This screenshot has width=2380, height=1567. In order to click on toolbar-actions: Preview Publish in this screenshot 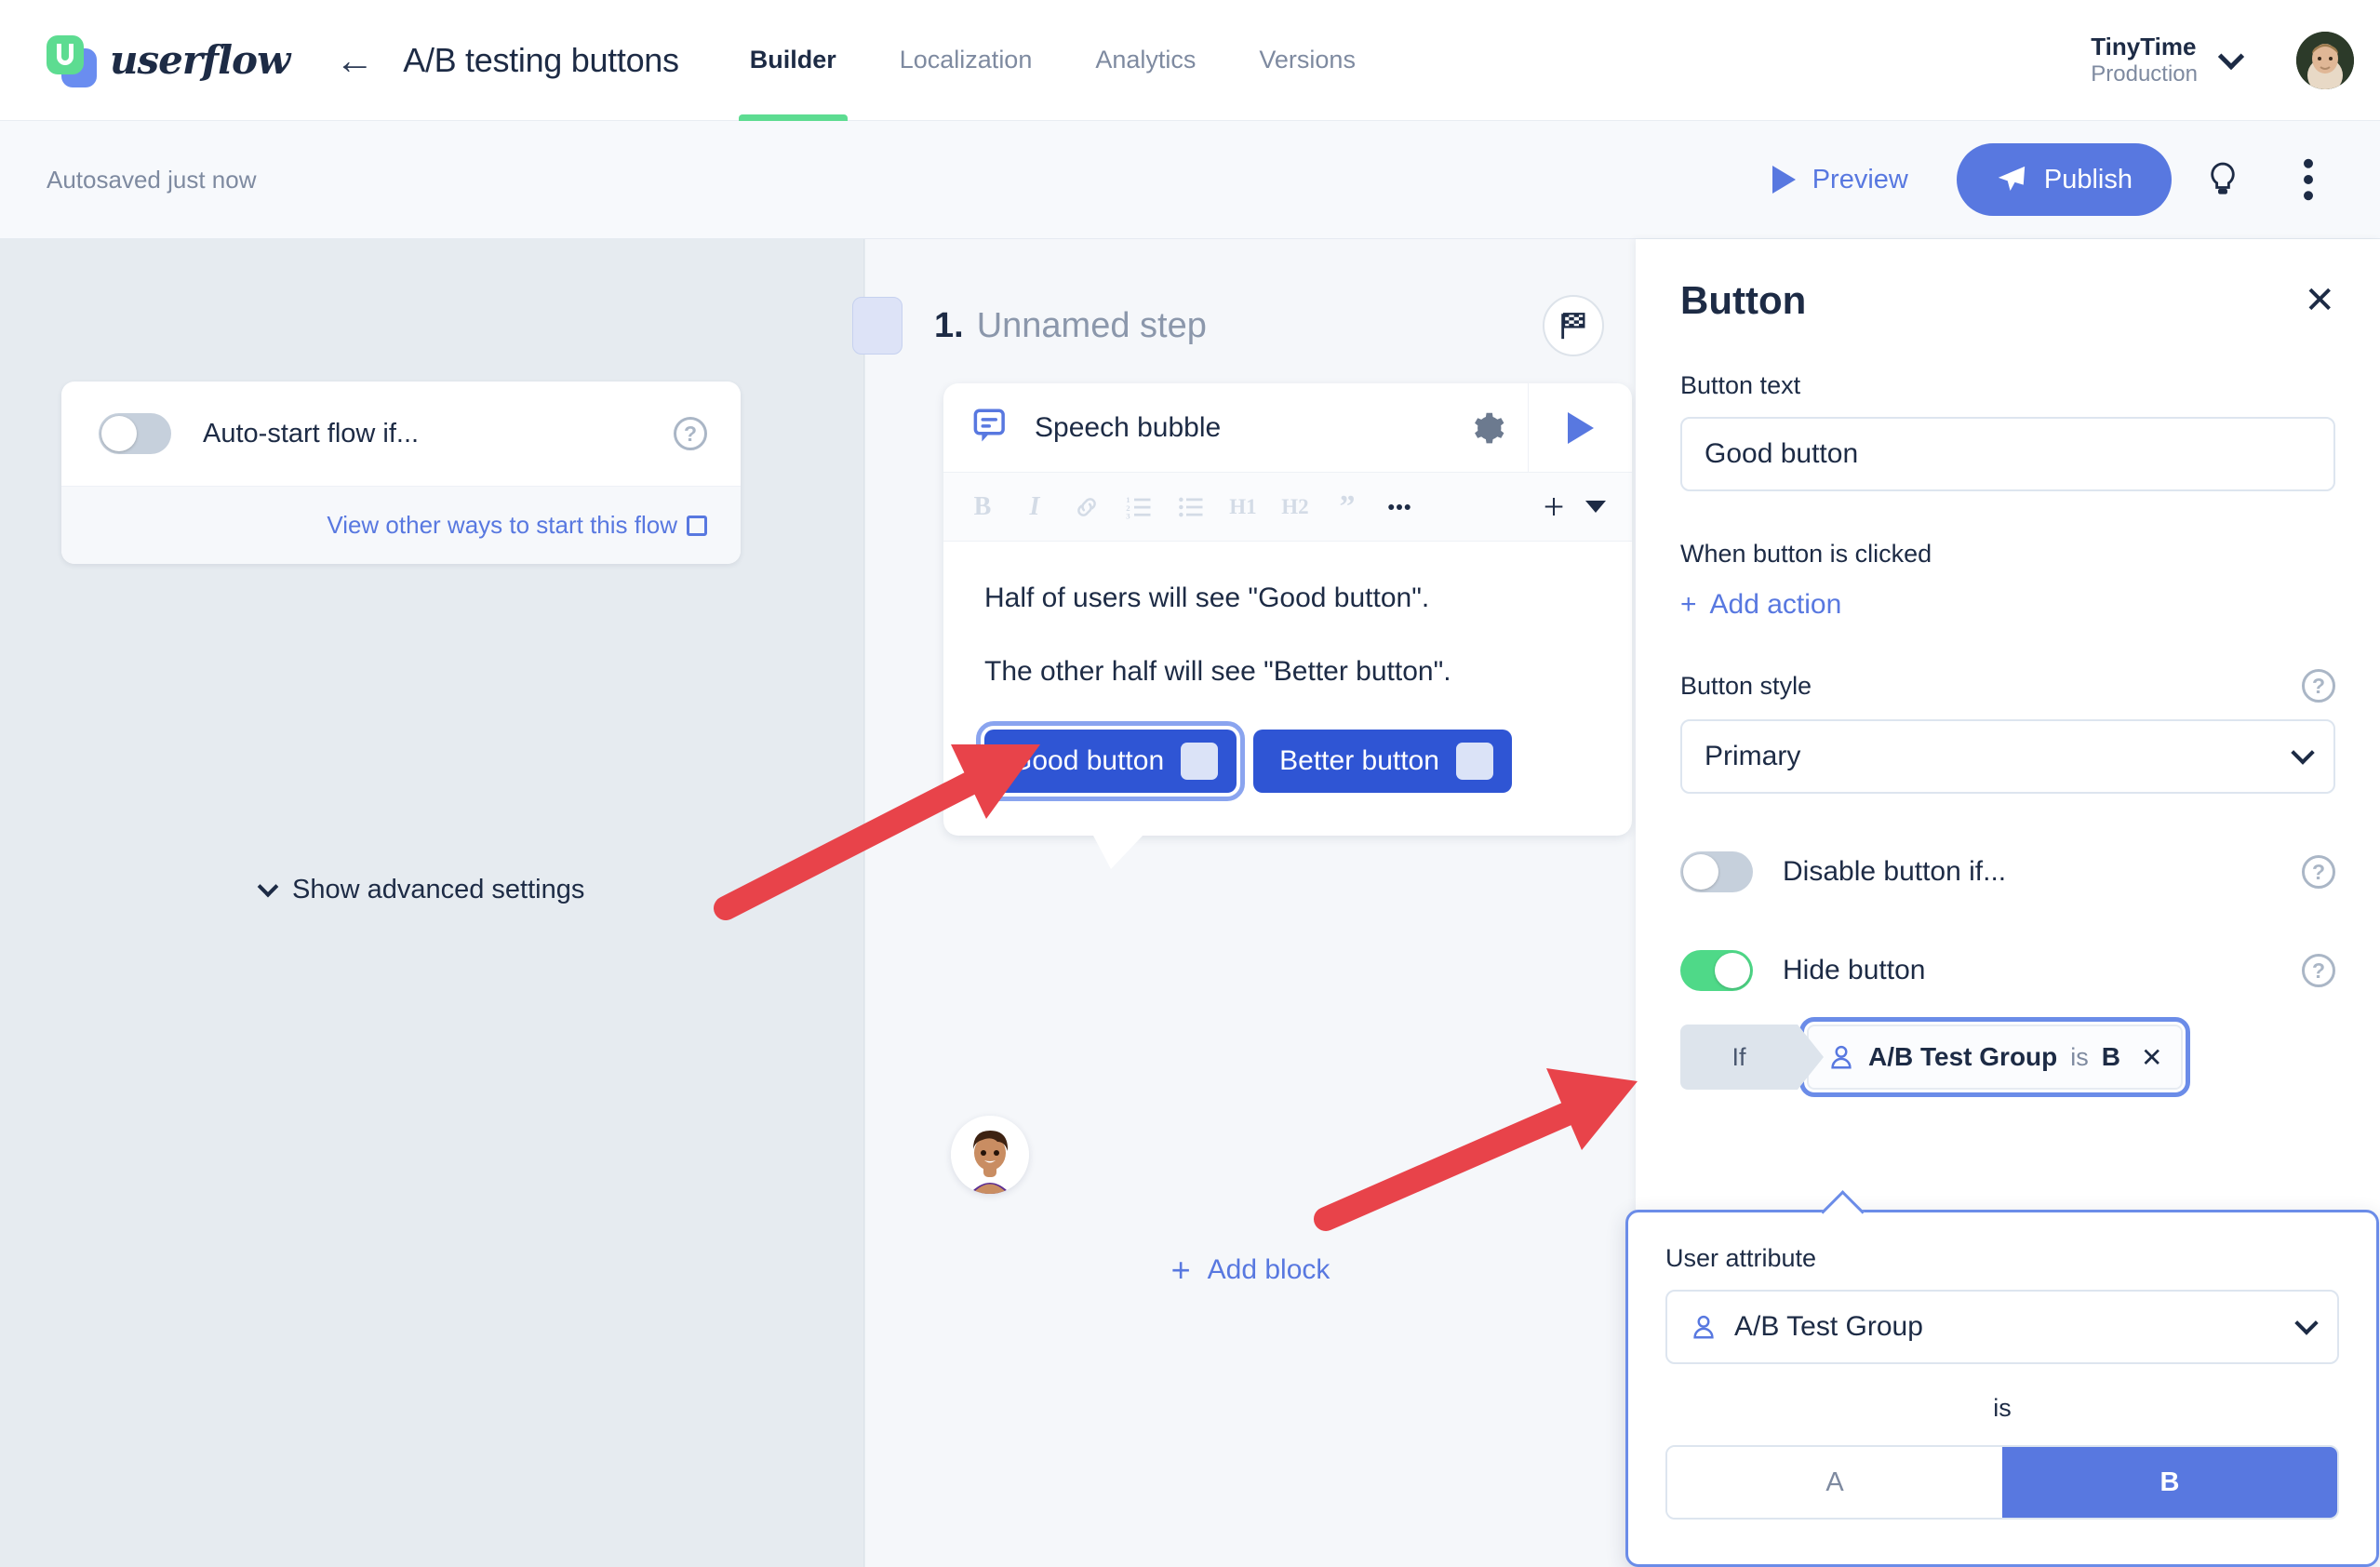, I will do `click(2046, 180)`.